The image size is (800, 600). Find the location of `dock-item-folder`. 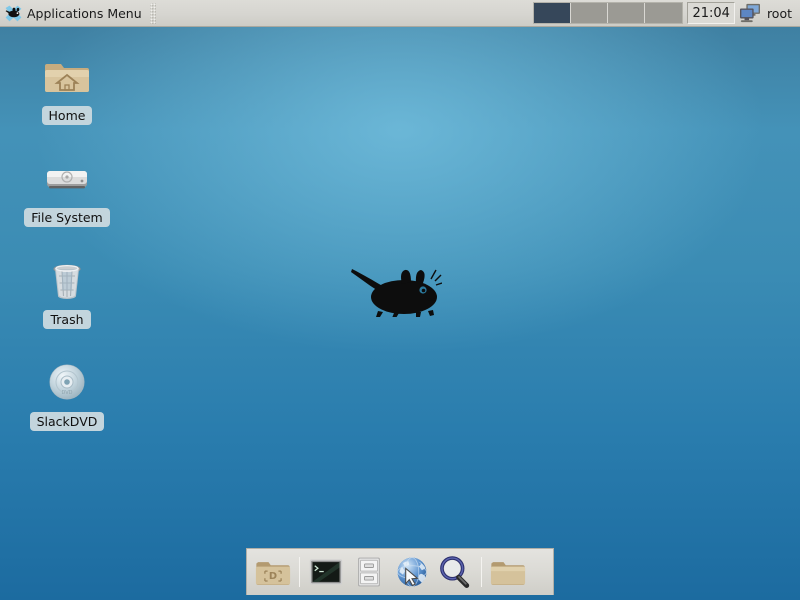

dock-item-folder is located at coordinates (508, 572).